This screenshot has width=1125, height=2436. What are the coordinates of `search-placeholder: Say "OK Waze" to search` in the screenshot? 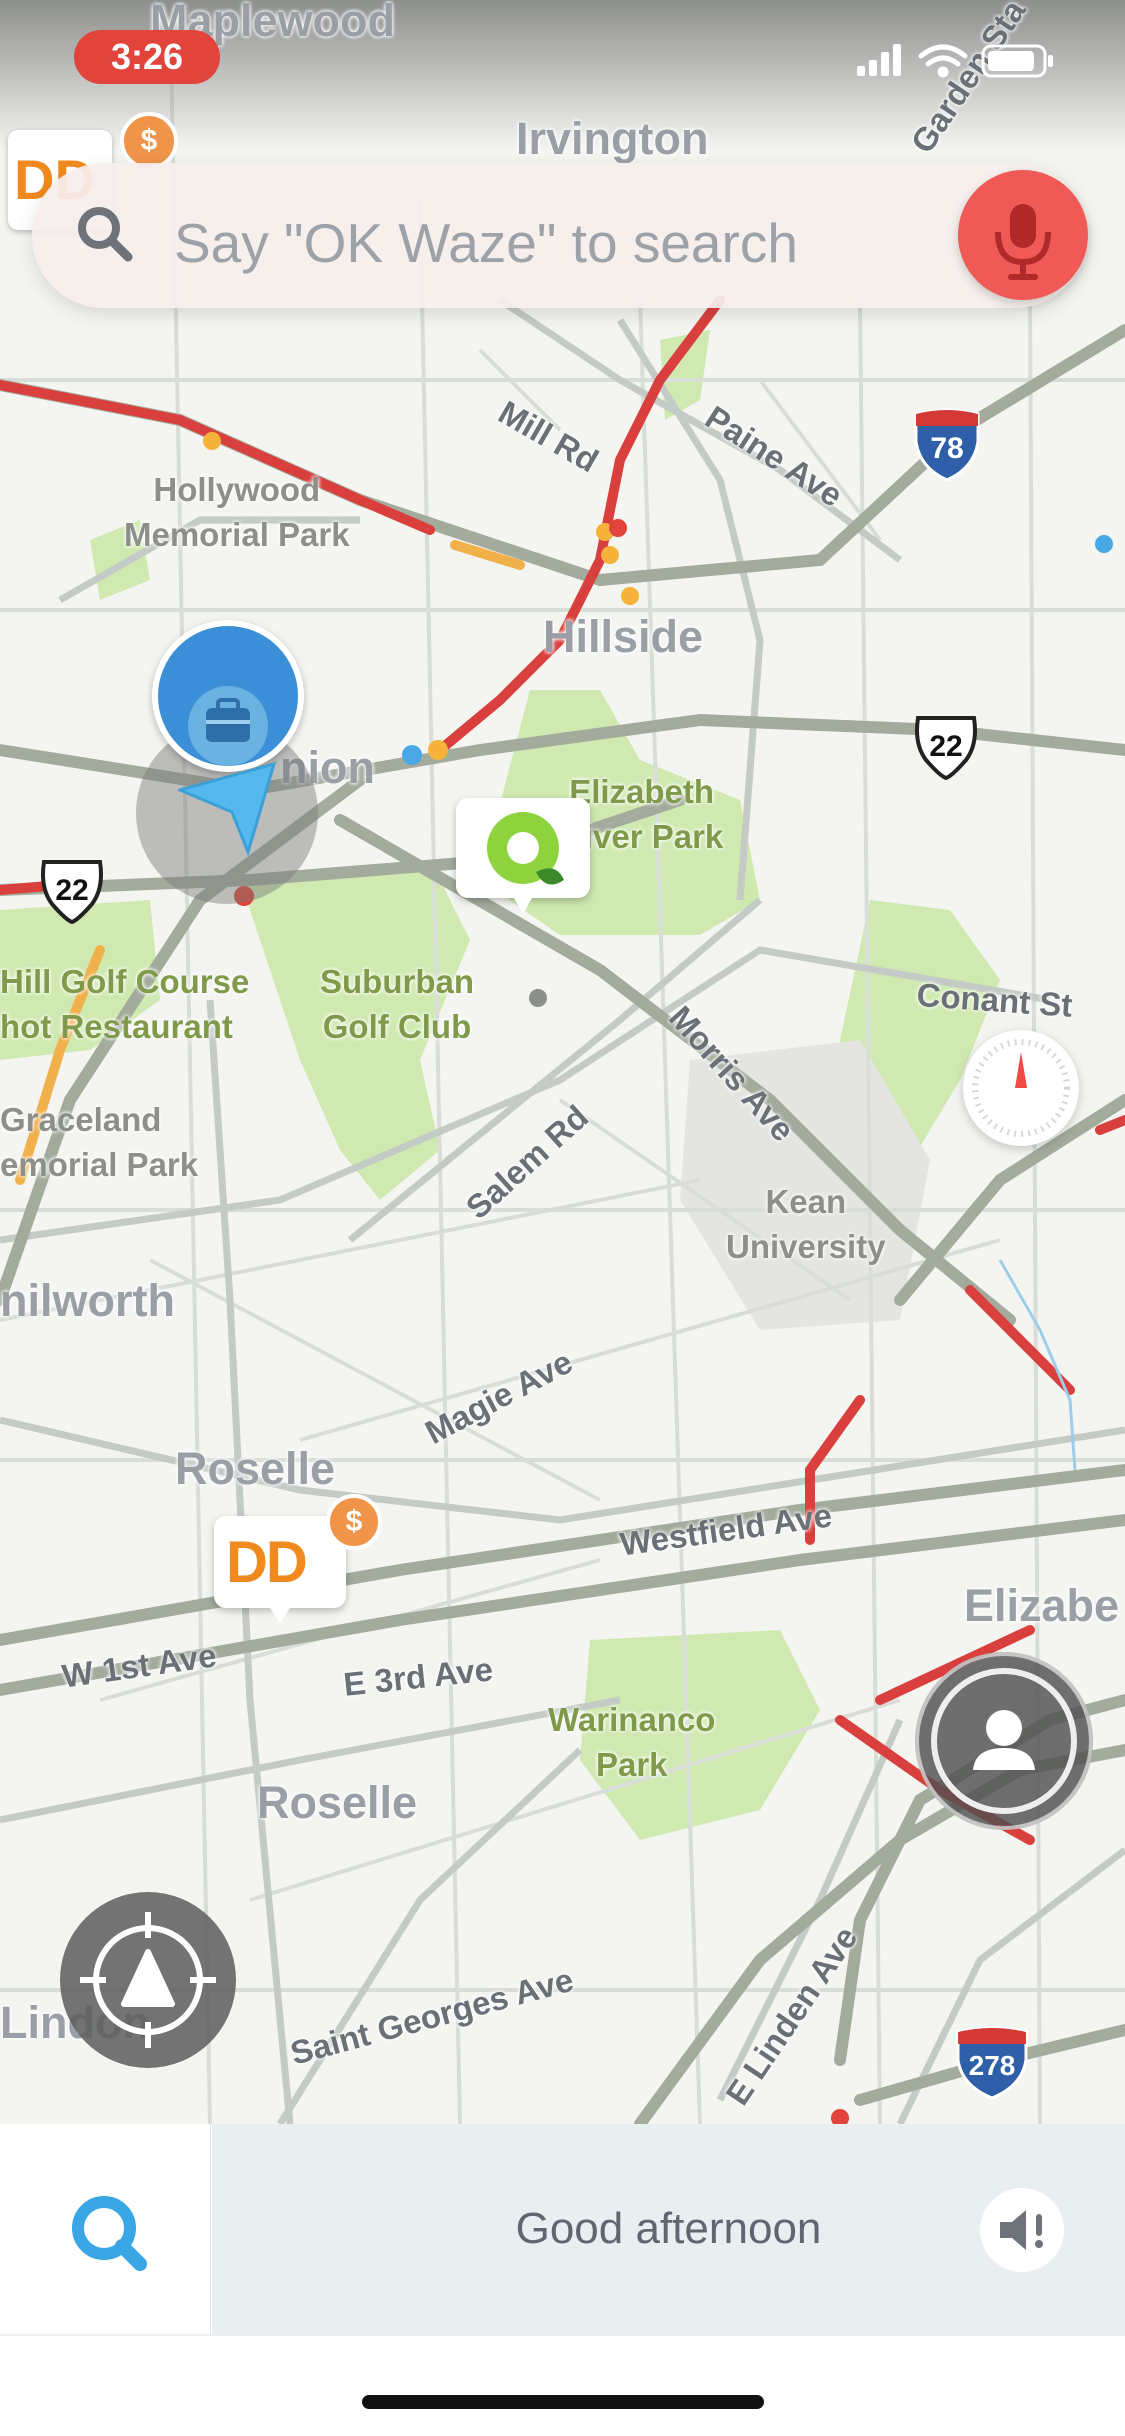 It's located at (486, 243).